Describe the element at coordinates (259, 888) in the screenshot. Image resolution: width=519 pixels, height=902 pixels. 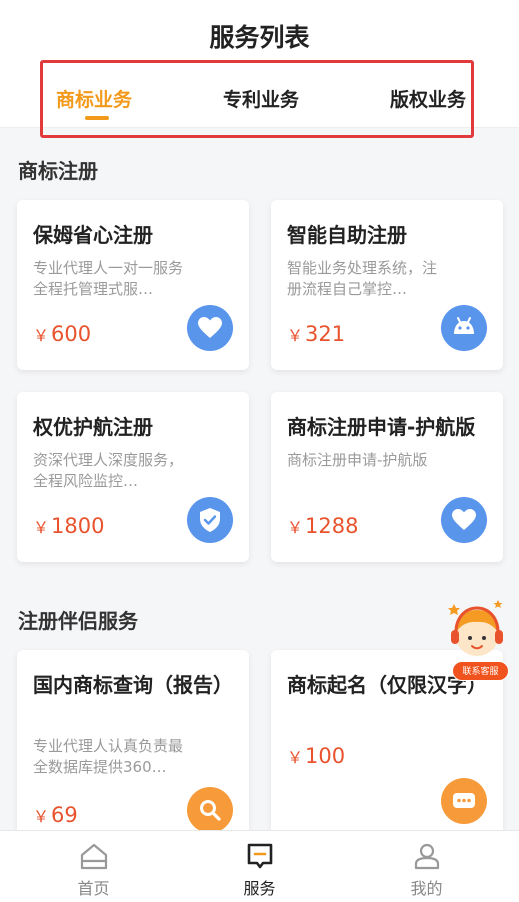
I see `nav-label: 服务` at that location.